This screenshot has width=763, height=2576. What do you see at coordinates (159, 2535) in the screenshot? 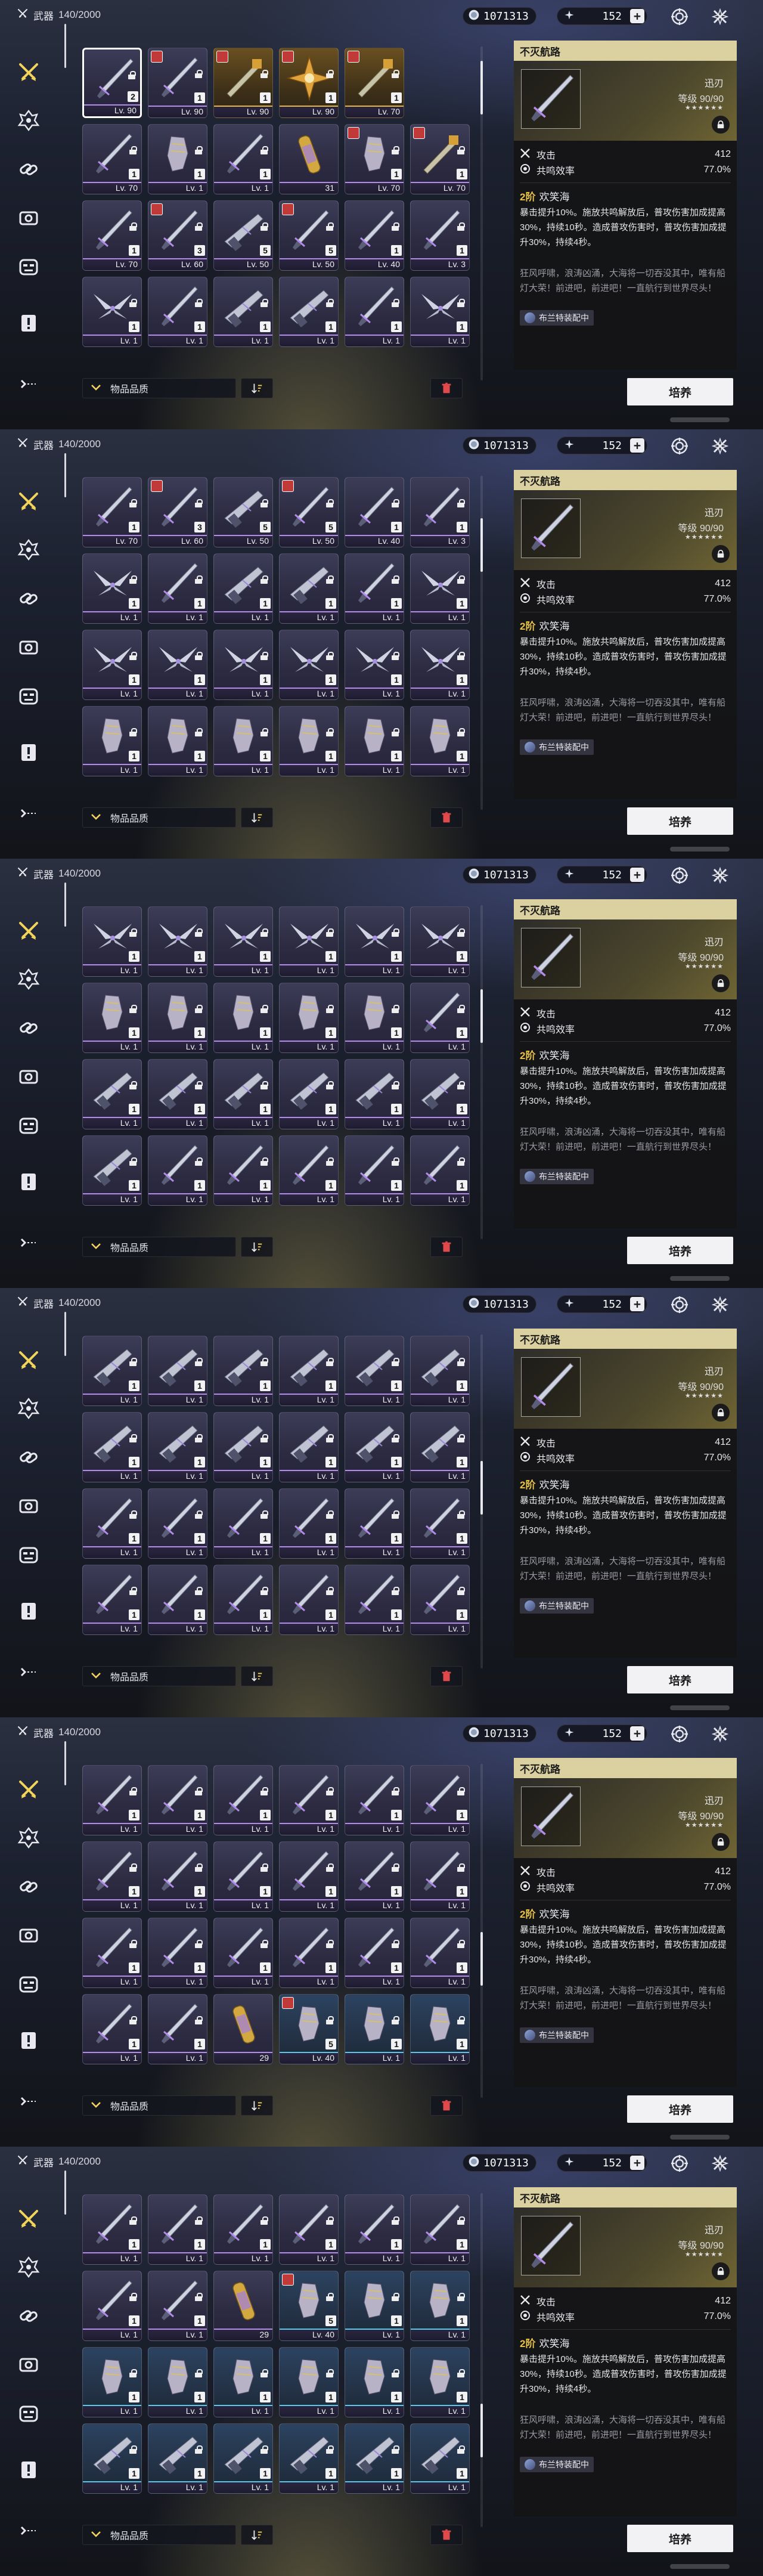
I see `quality-filter-dropdown: 物品品质` at bounding box center [159, 2535].